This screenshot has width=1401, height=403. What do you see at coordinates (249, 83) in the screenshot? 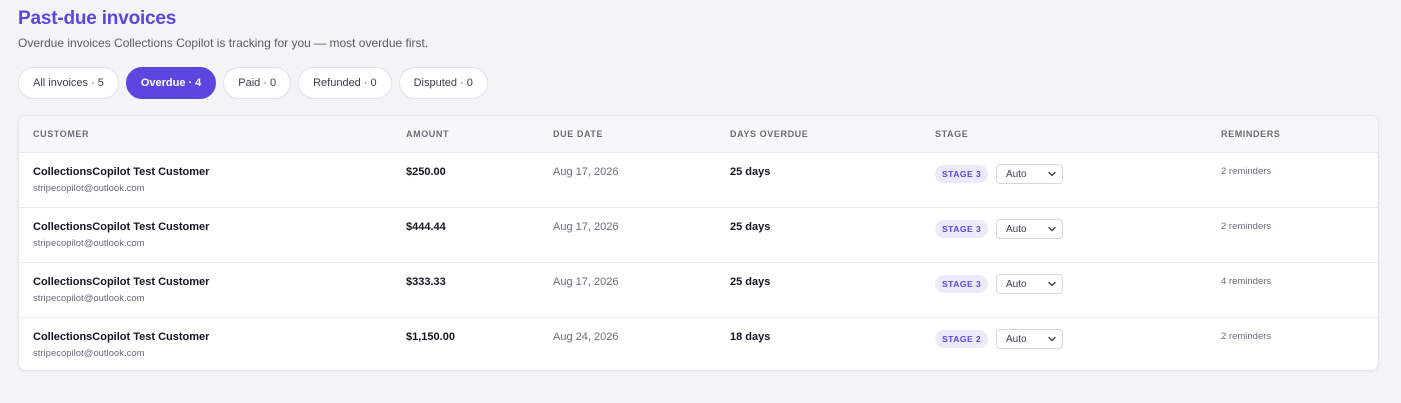
I see `tab-label: Paid` at bounding box center [249, 83].